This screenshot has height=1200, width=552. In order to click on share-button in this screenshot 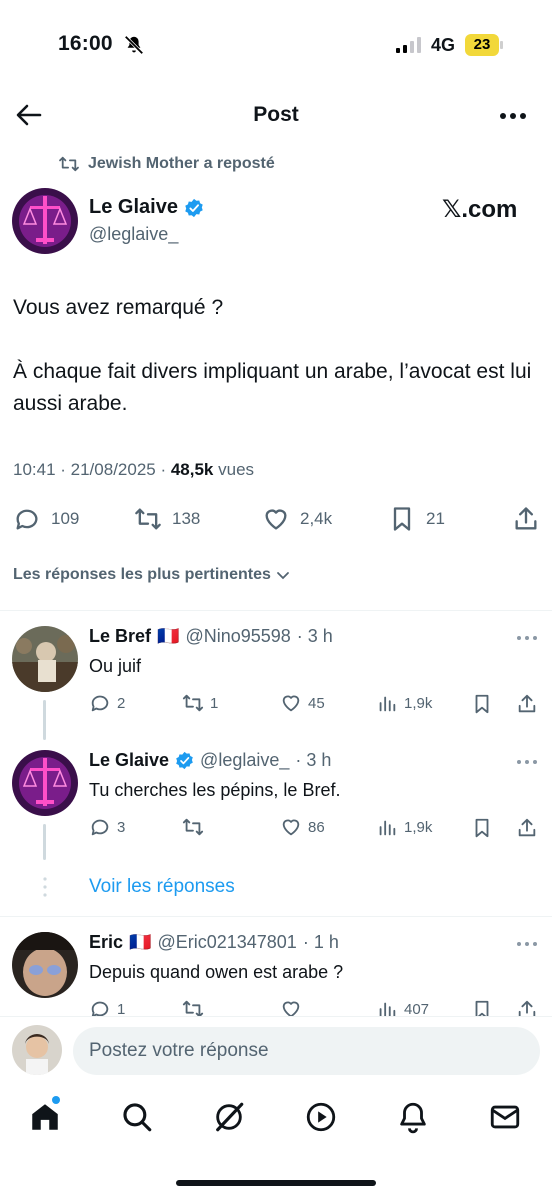, I will do `click(526, 519)`.